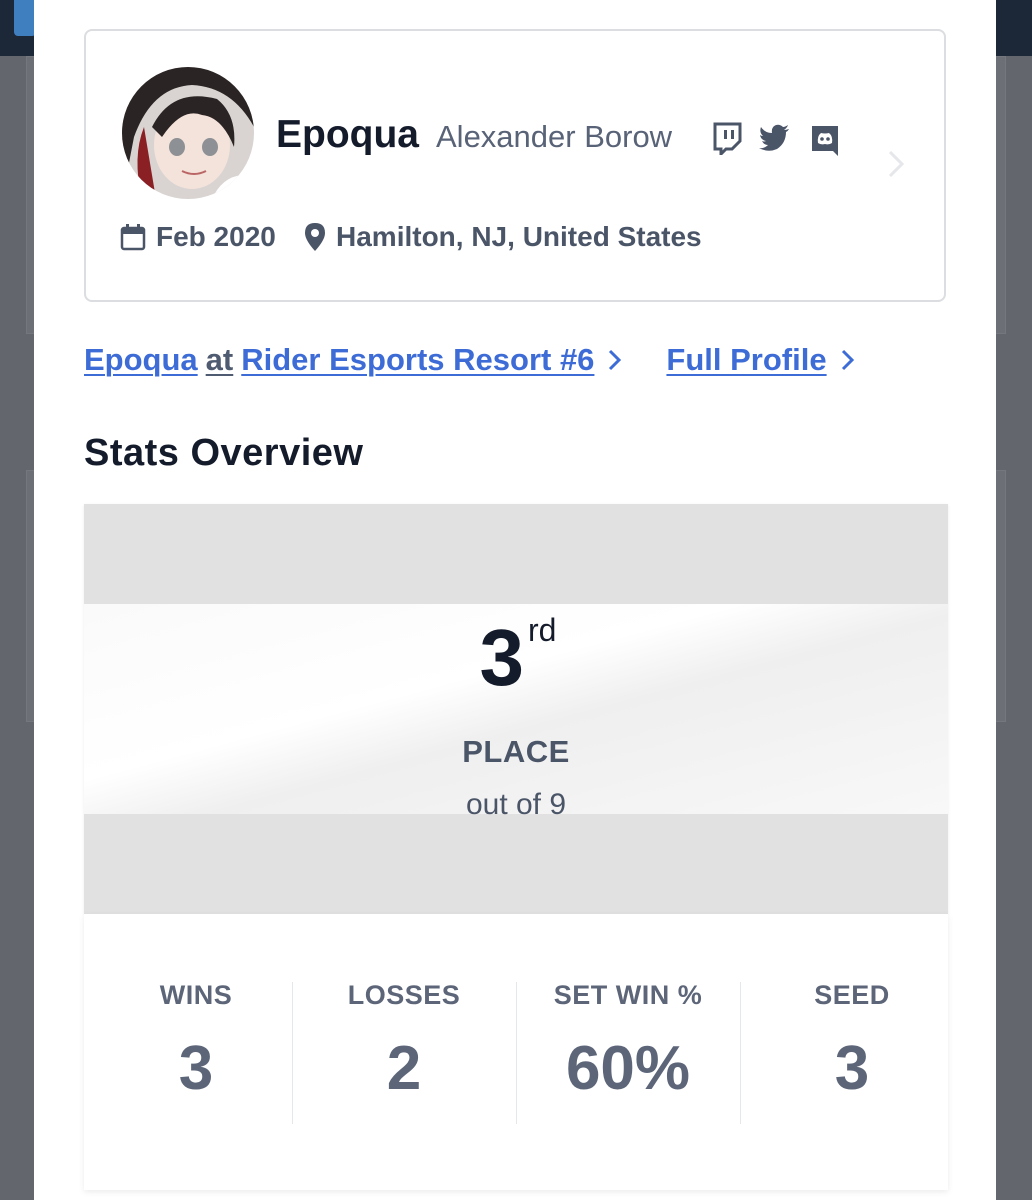  I want to click on stats-overview-title: Stats Overview, so click(224, 453).